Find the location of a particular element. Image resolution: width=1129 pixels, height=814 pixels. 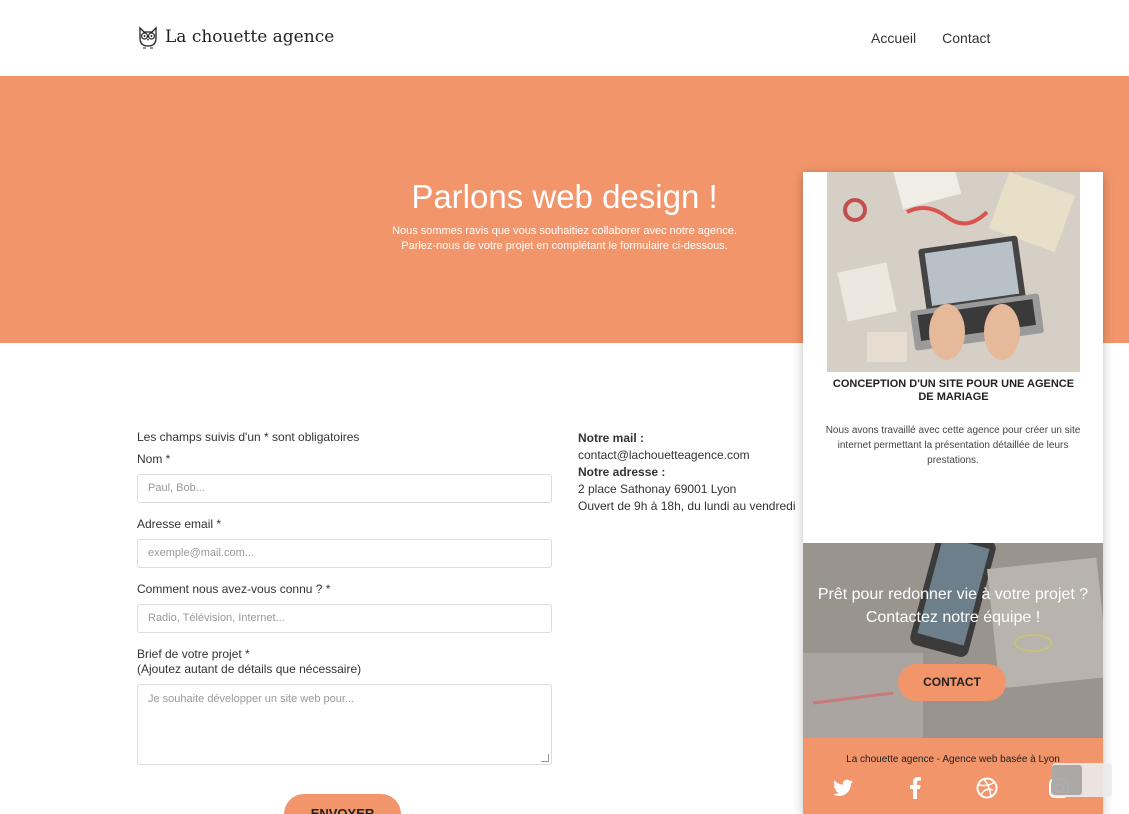

nav-link-contact: Contact is located at coordinates (966, 38).